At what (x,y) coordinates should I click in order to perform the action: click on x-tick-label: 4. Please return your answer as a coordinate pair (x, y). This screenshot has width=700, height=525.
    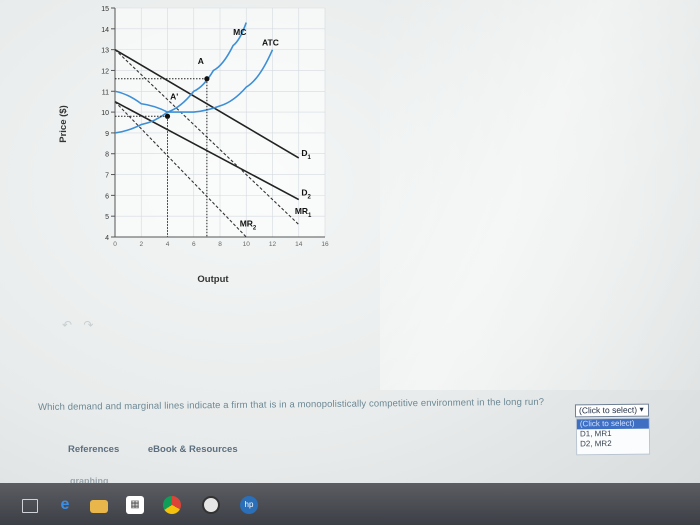
    Looking at the image, I should click on (168, 244).